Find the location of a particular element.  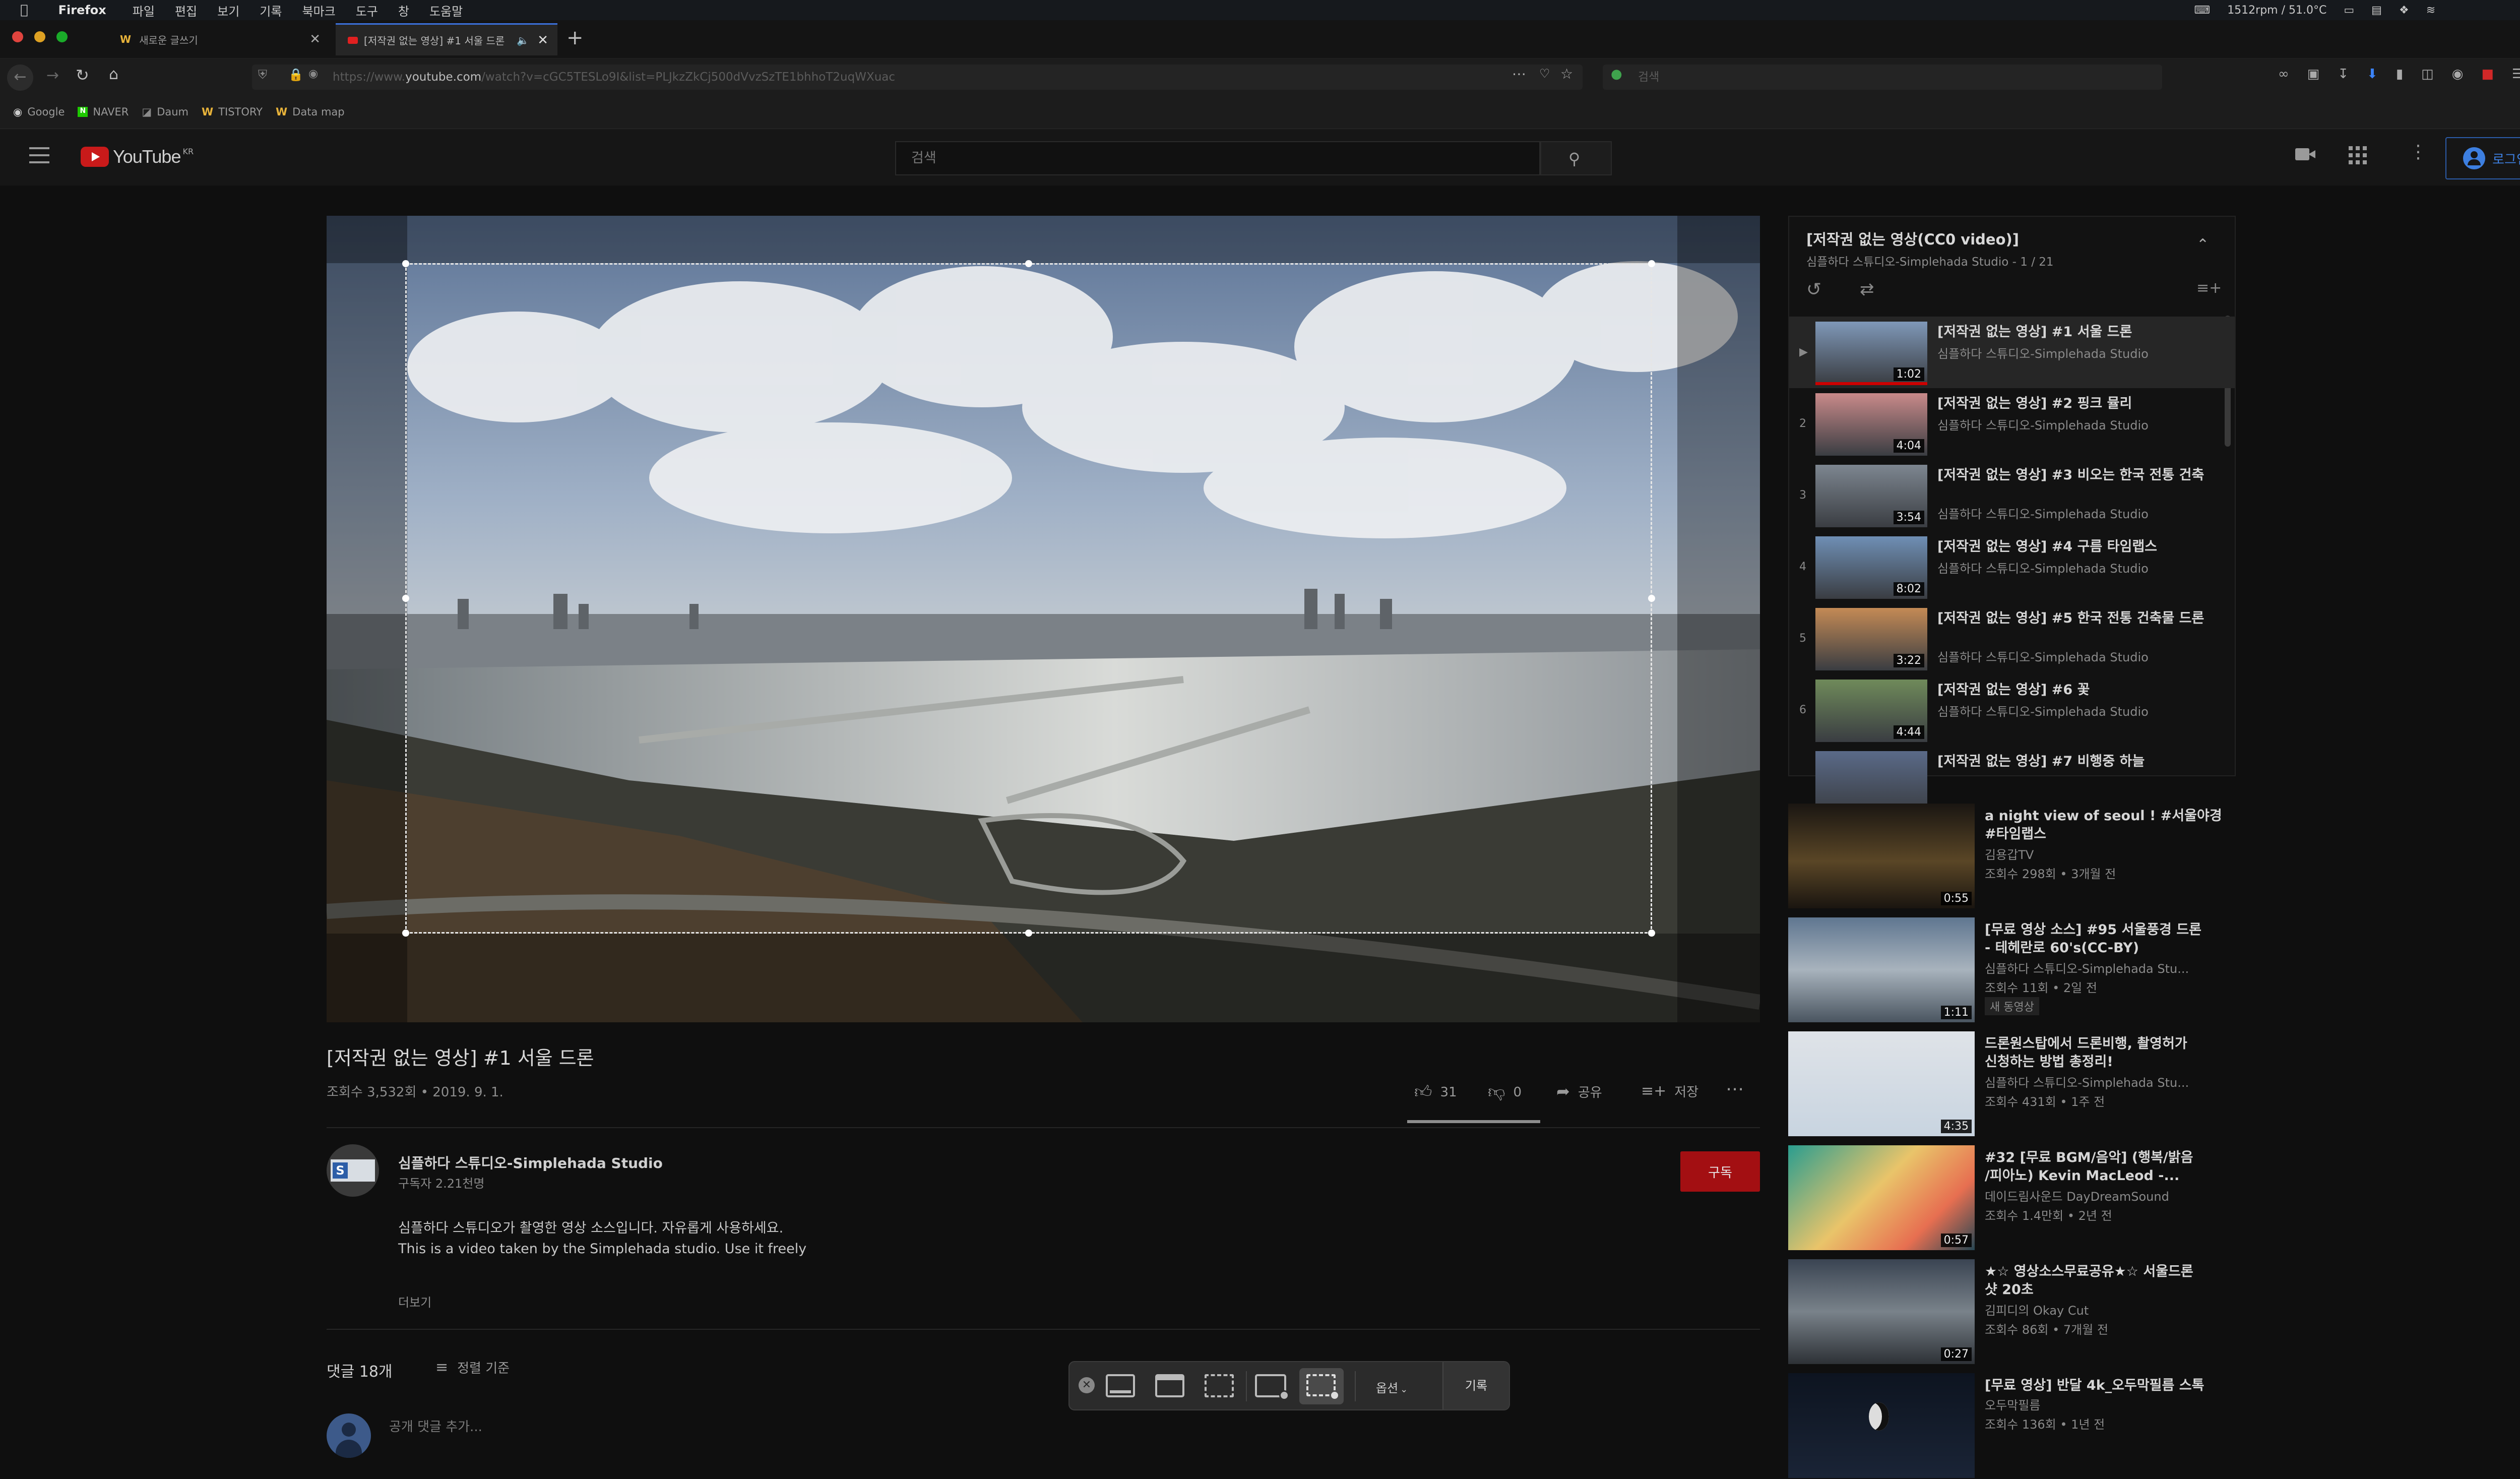

menu-tools: 도구 is located at coordinates (367, 10).